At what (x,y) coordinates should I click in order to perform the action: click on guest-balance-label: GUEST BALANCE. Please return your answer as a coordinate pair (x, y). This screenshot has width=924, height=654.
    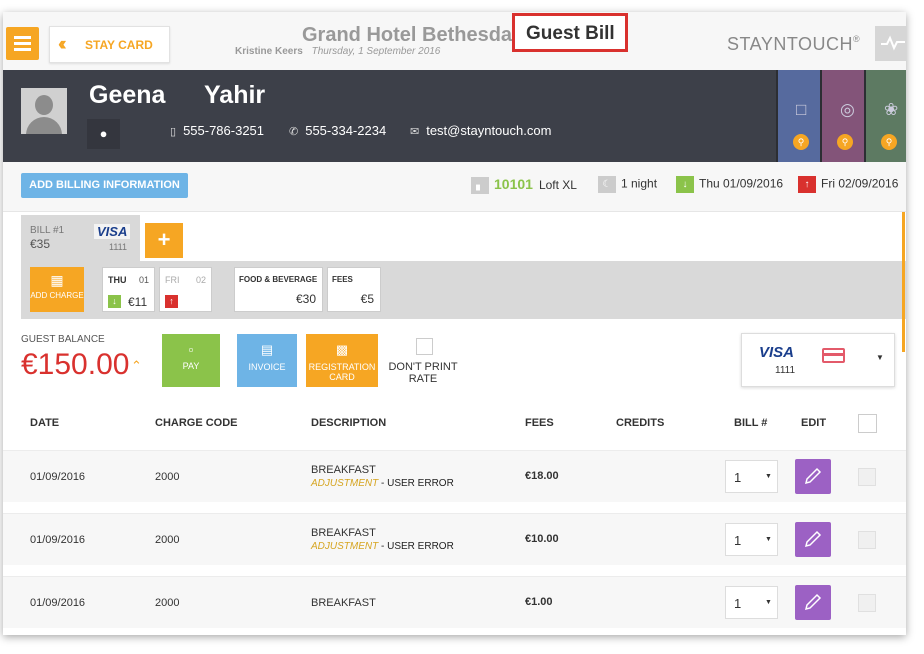
    Looking at the image, I should click on (63, 339).